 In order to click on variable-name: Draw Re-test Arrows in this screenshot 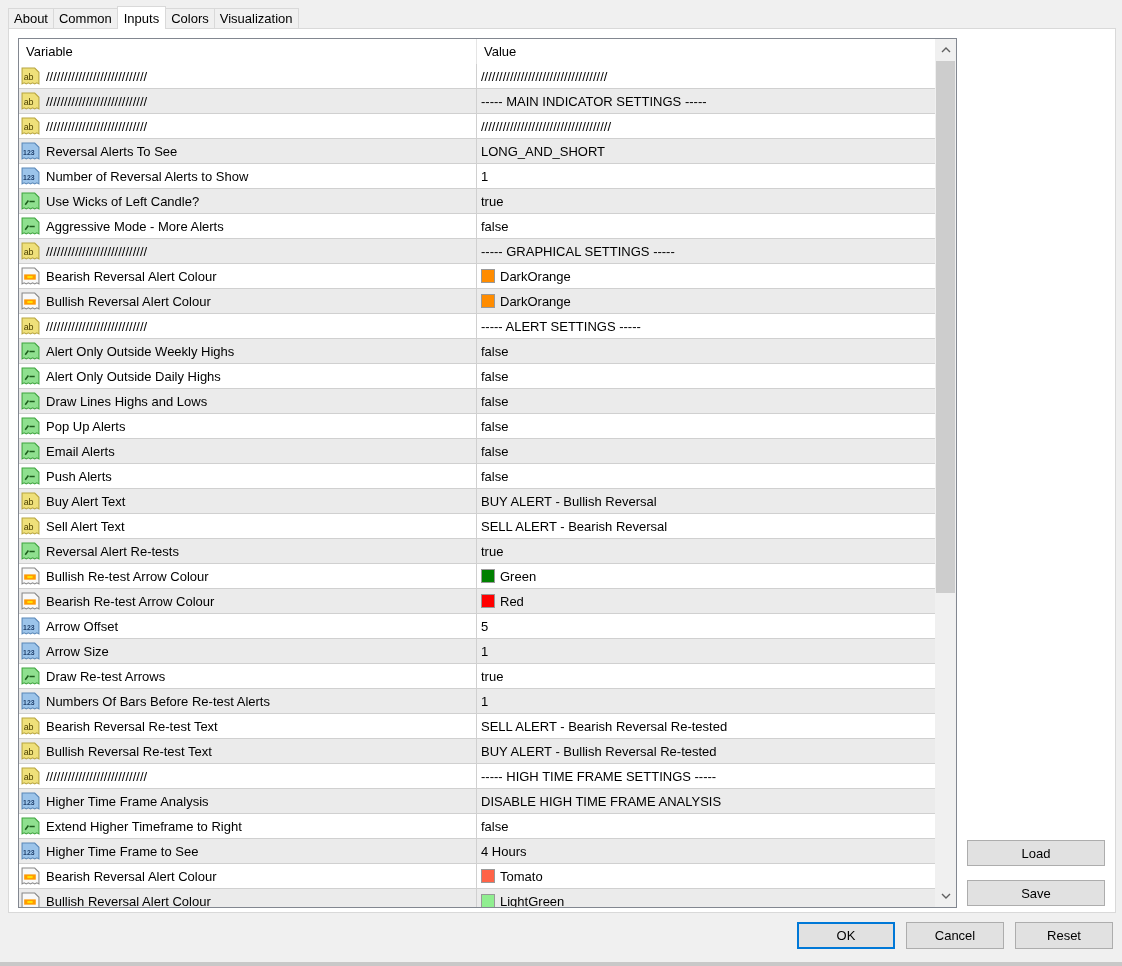, I will do `click(106, 676)`.